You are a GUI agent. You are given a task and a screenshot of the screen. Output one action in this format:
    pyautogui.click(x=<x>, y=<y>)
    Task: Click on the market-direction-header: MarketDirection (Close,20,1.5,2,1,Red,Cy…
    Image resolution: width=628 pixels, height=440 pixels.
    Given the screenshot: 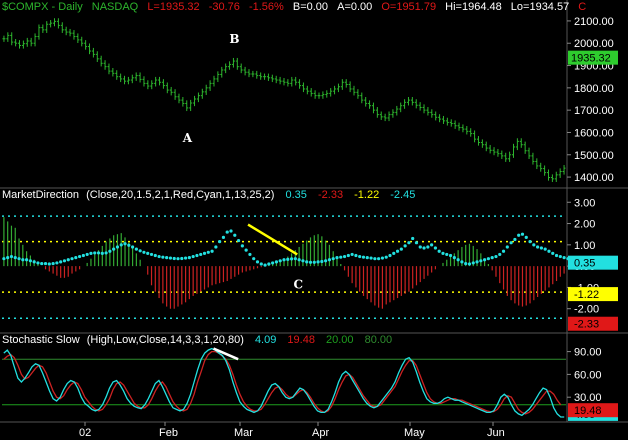 What is the action you would take?
    pyautogui.click(x=208, y=195)
    